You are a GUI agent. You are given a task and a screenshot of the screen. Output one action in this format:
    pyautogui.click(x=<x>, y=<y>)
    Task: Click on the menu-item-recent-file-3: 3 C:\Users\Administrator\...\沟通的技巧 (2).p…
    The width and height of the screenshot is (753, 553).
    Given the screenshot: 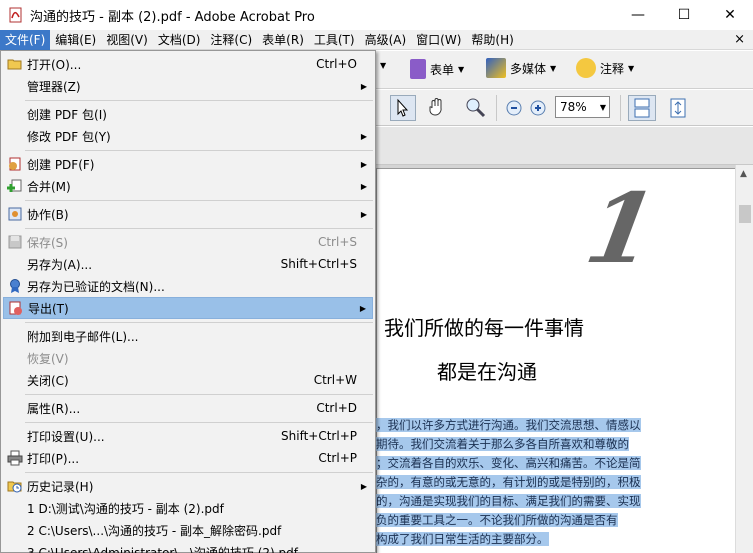 What is the action you would take?
    pyautogui.click(x=188, y=547)
    